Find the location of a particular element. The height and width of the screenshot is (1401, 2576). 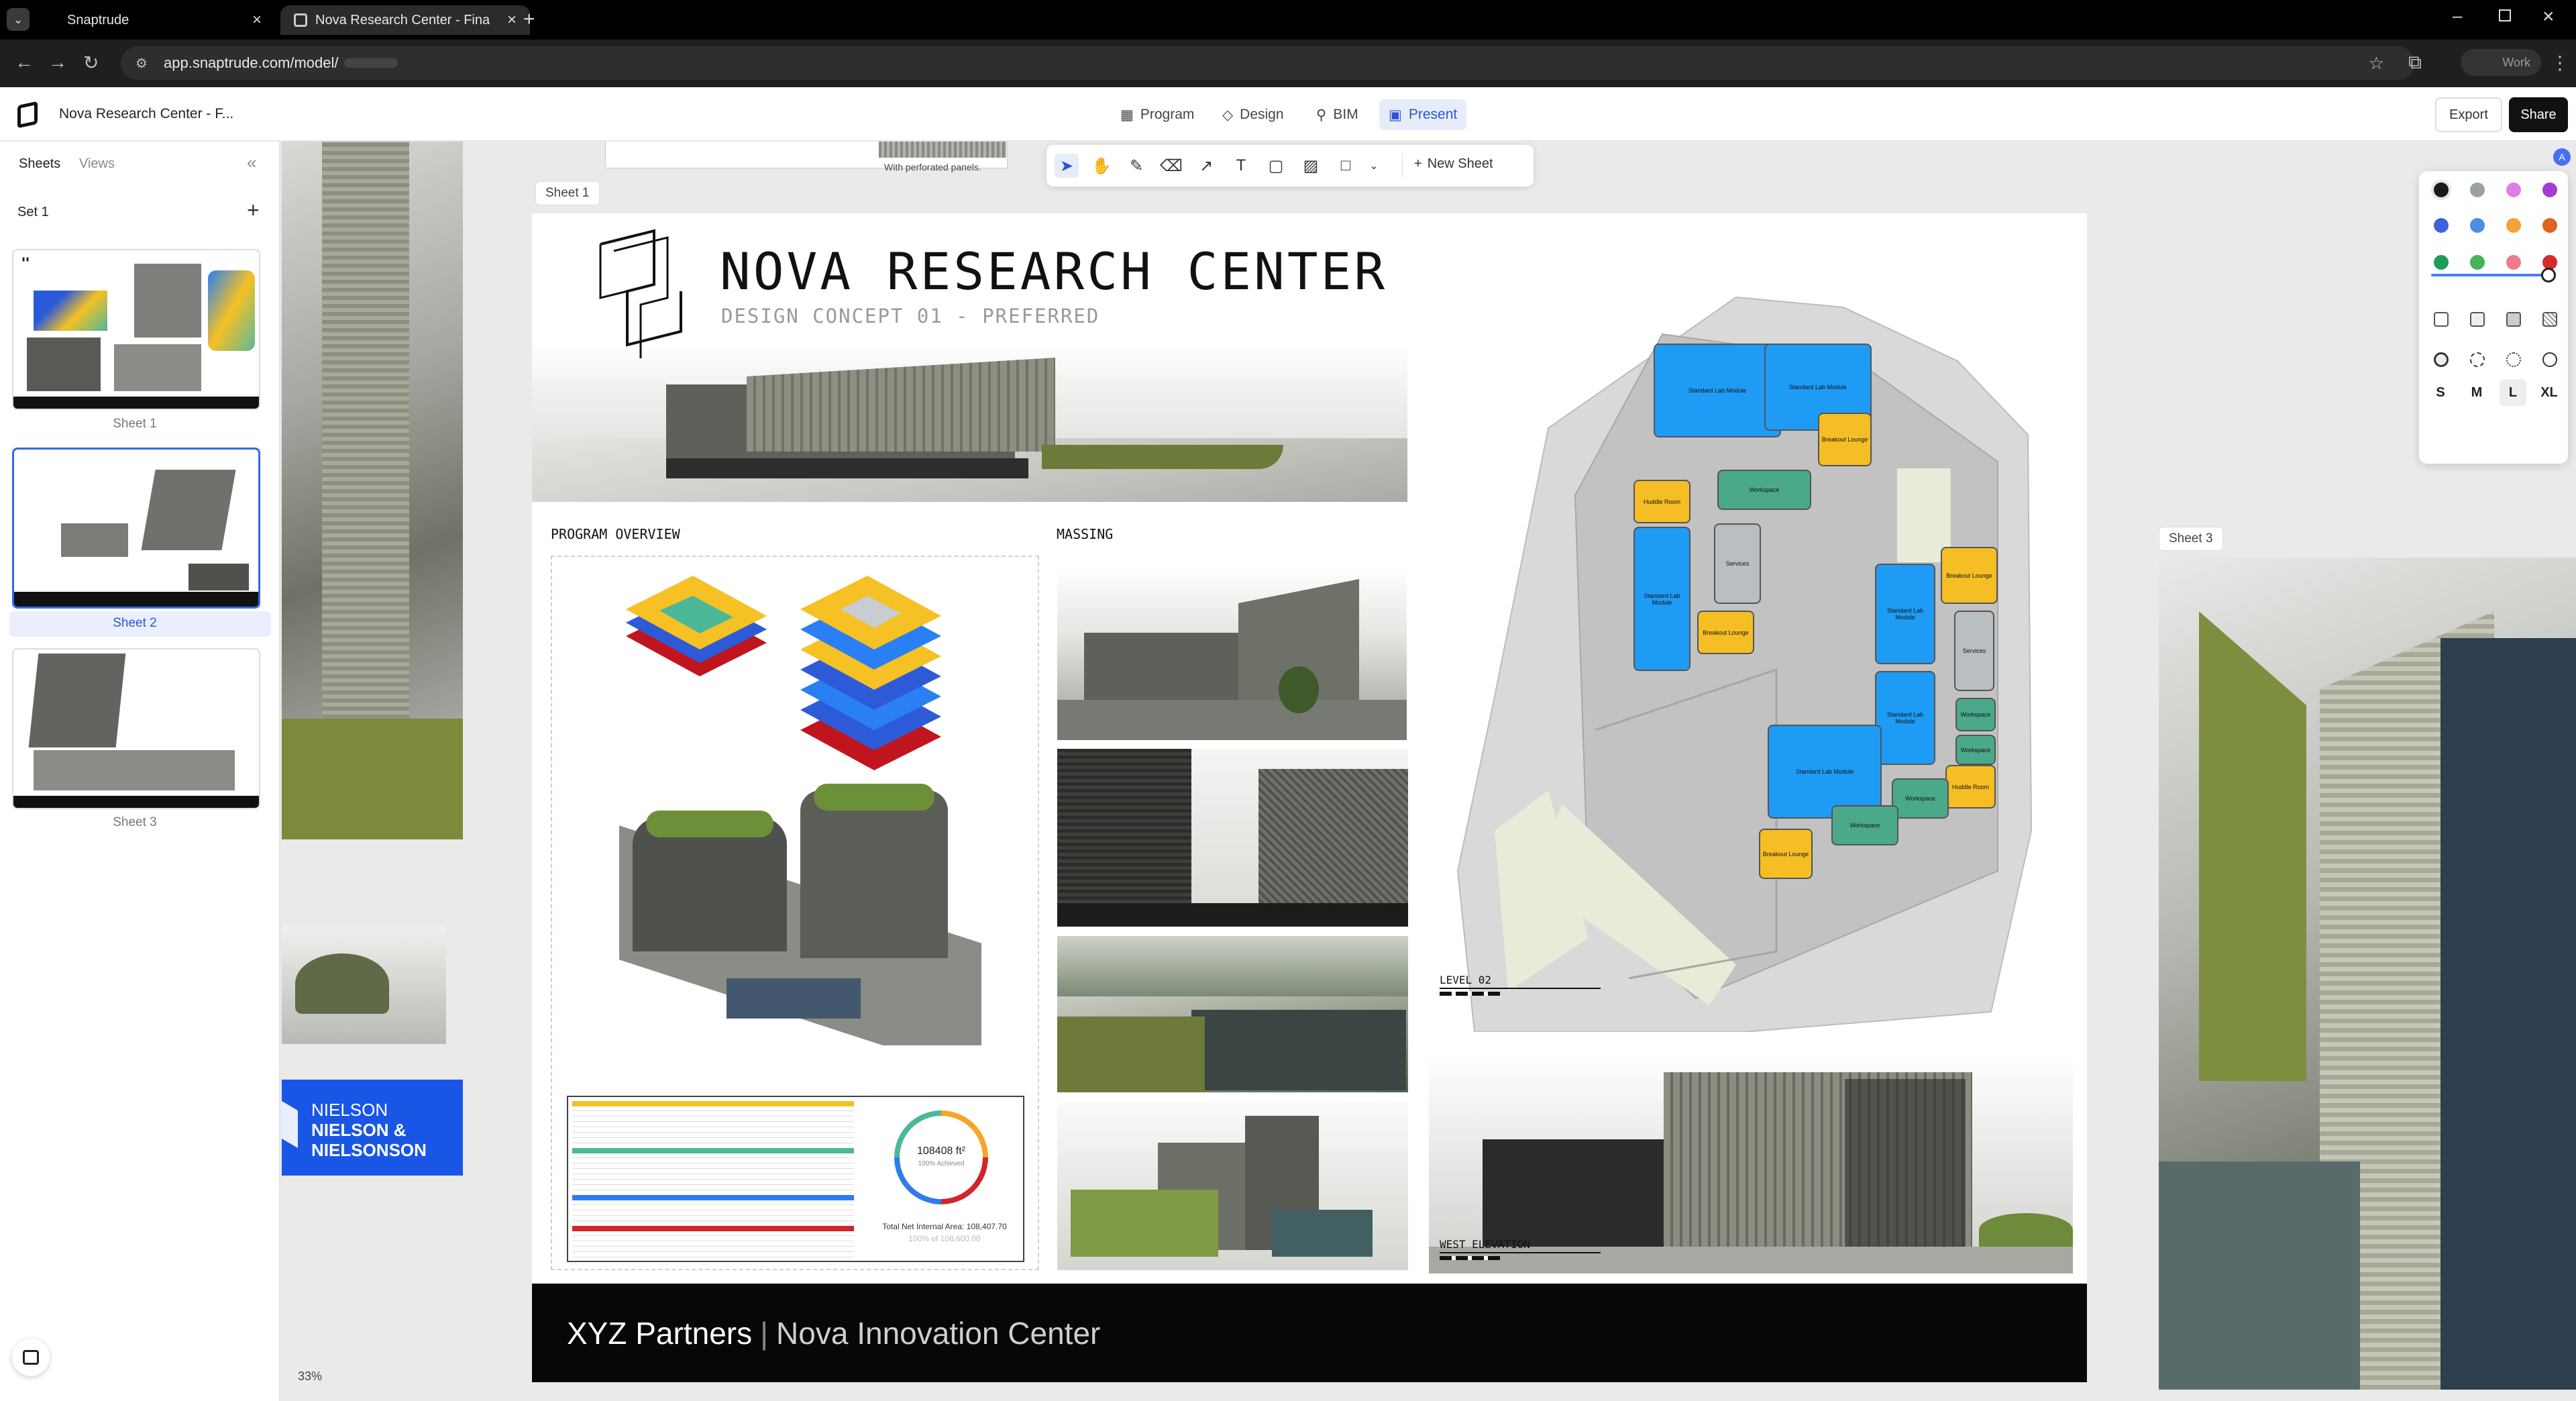

size-option-m: M is located at coordinates (2476, 392).